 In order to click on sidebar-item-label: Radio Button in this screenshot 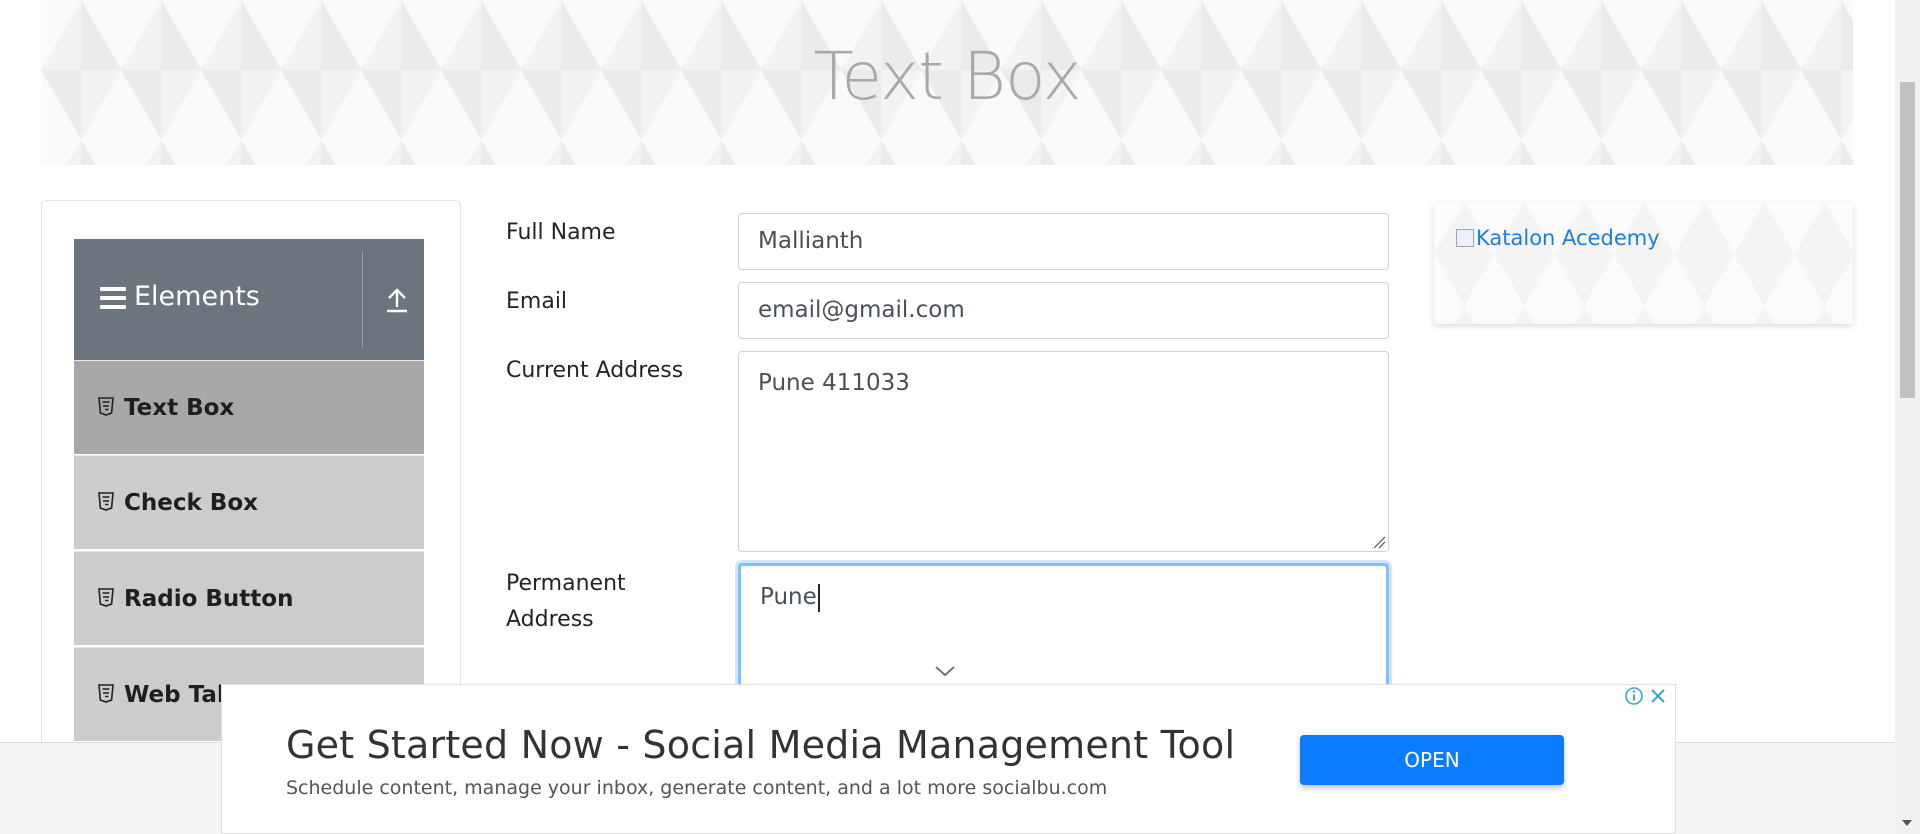, I will do `click(209, 599)`.